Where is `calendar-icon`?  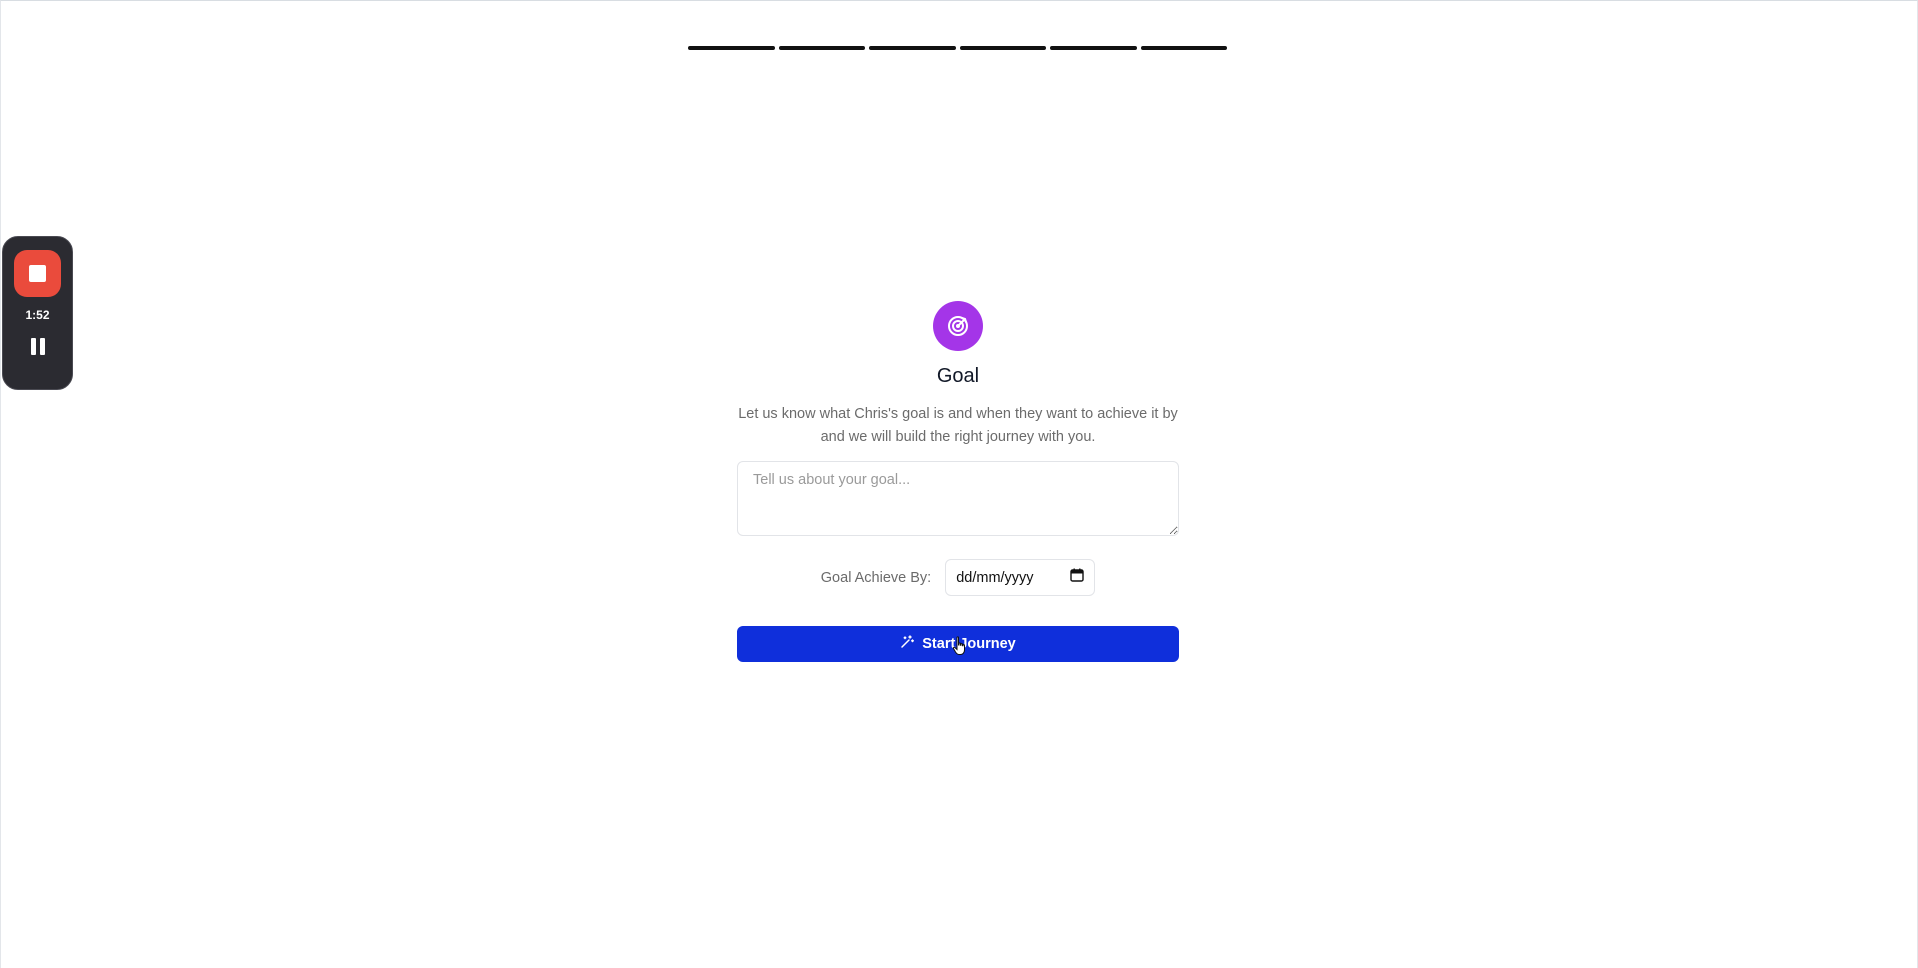
calendar-icon is located at coordinates (1077, 577).